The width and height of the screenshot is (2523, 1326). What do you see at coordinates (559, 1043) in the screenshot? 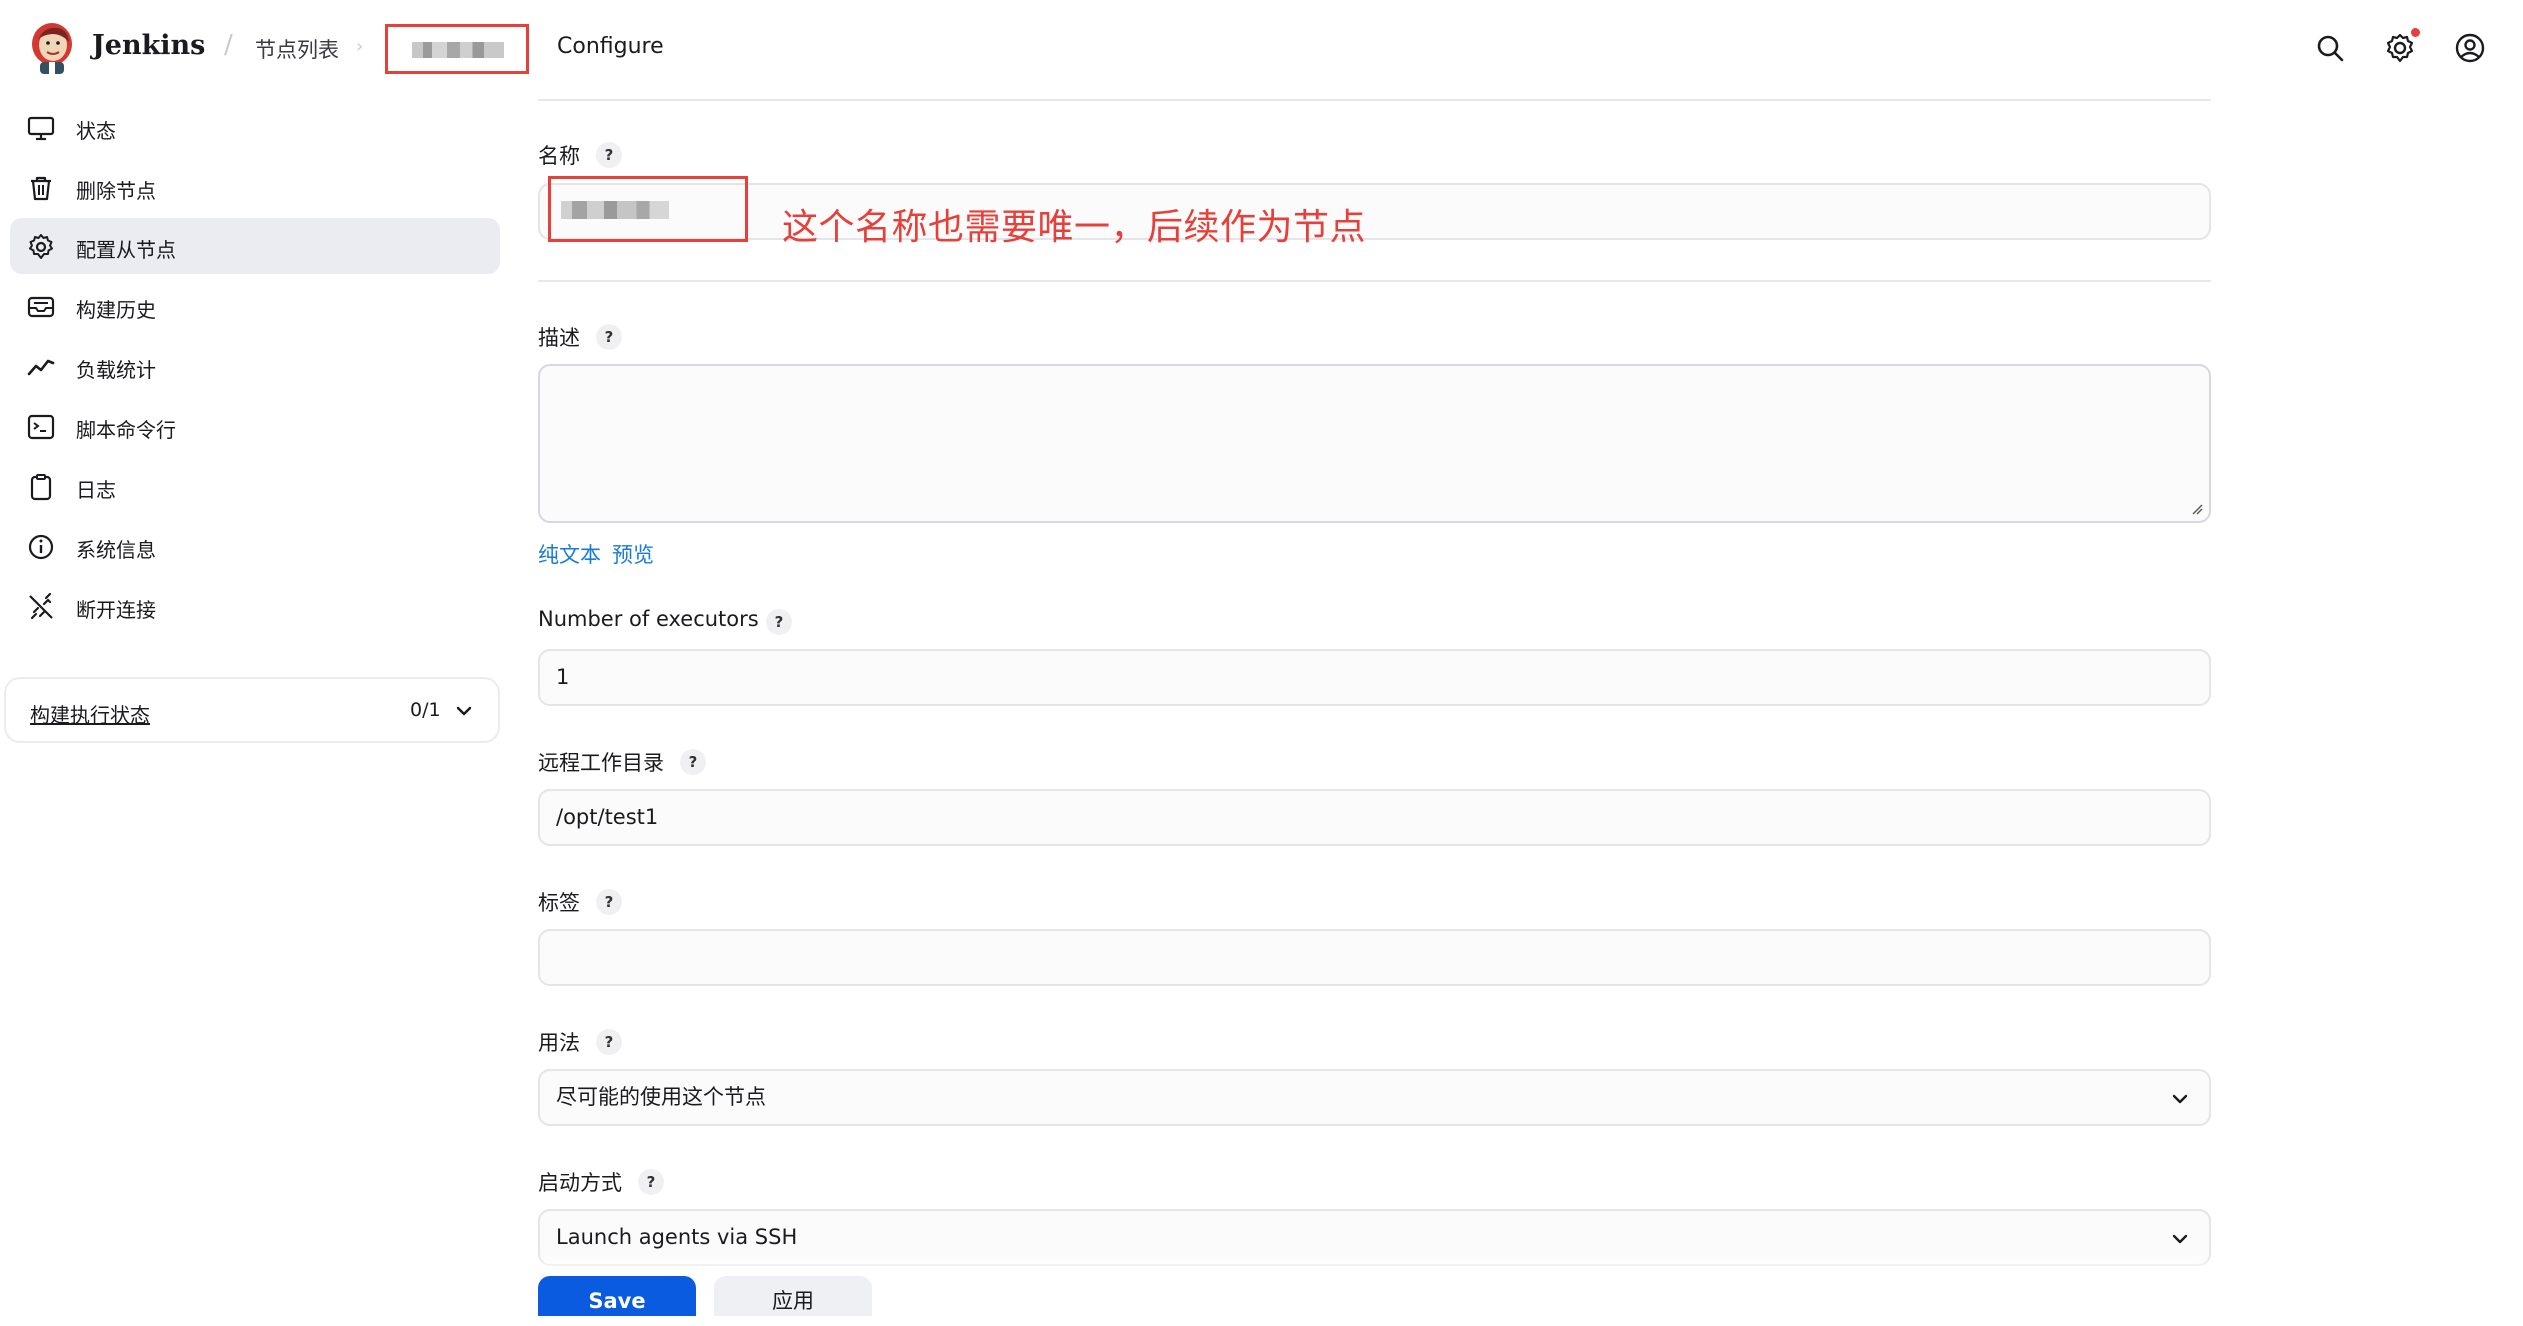
I see `usage-label: 用法` at bounding box center [559, 1043].